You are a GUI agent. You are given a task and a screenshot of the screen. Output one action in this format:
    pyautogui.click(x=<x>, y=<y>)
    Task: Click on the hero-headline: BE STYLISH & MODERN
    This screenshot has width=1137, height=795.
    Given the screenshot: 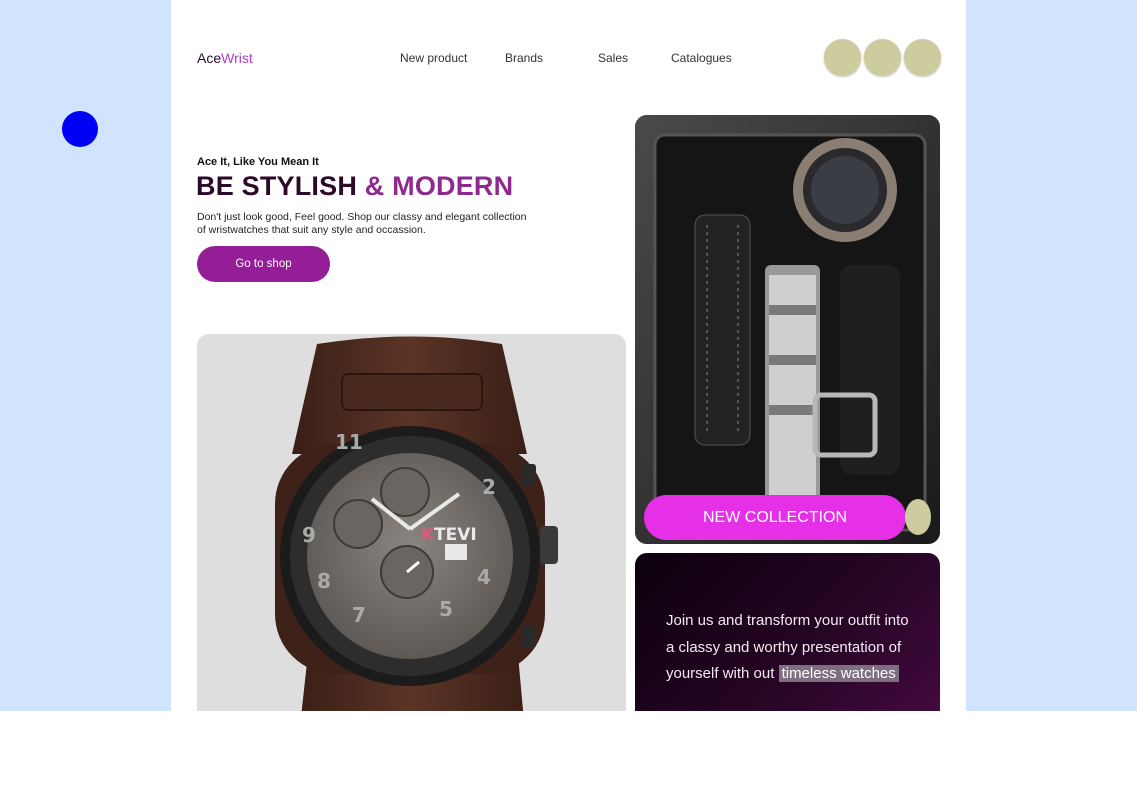 What is the action you would take?
    pyautogui.click(x=354, y=186)
    